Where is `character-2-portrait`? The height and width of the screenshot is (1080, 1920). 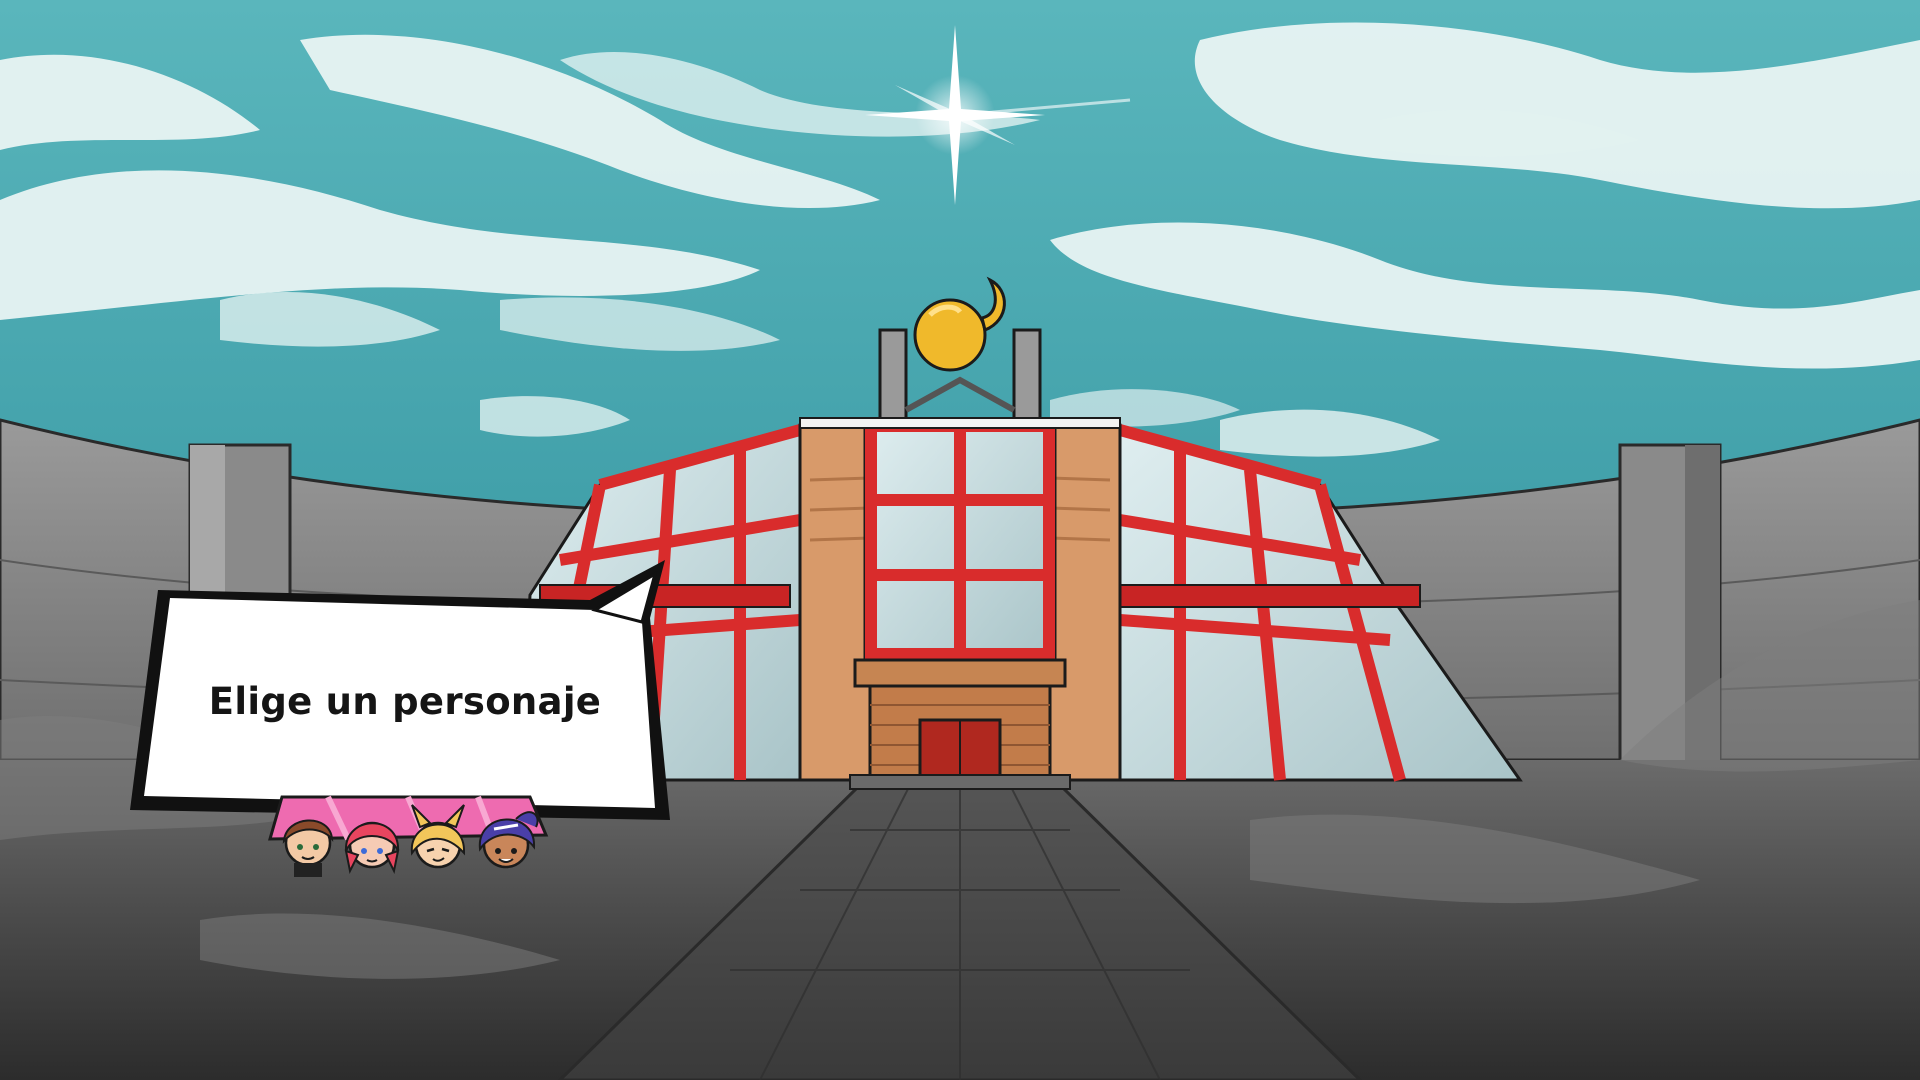
character-2-portrait is located at coordinates (372, 848).